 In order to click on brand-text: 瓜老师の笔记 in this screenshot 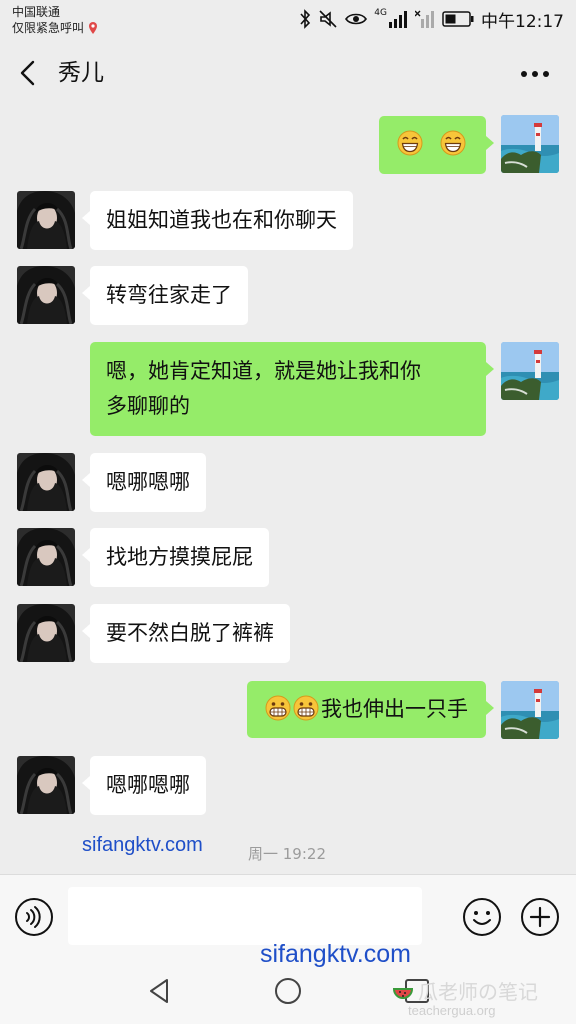, I will do `click(478, 992)`.